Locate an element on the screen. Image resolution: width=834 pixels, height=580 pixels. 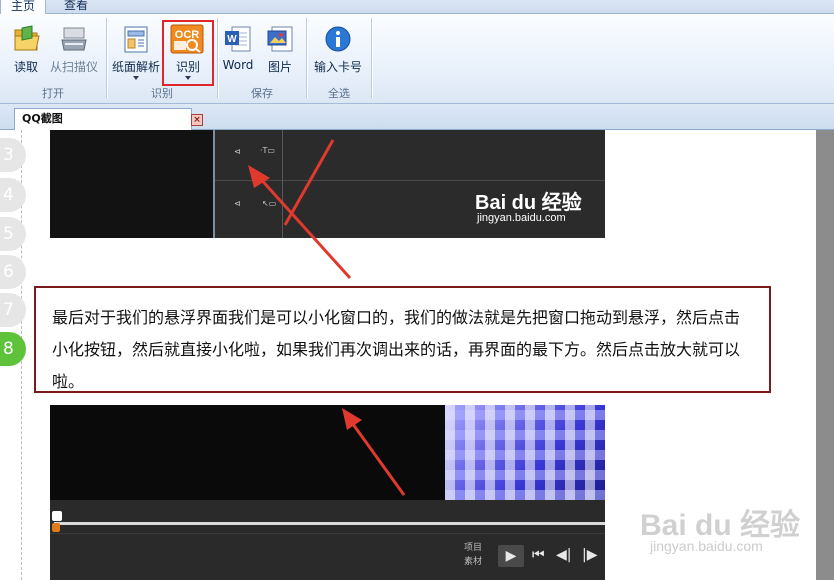
document-tab-strip: QQ截图20160330142120.jpg × is located at coordinates (417, 124).